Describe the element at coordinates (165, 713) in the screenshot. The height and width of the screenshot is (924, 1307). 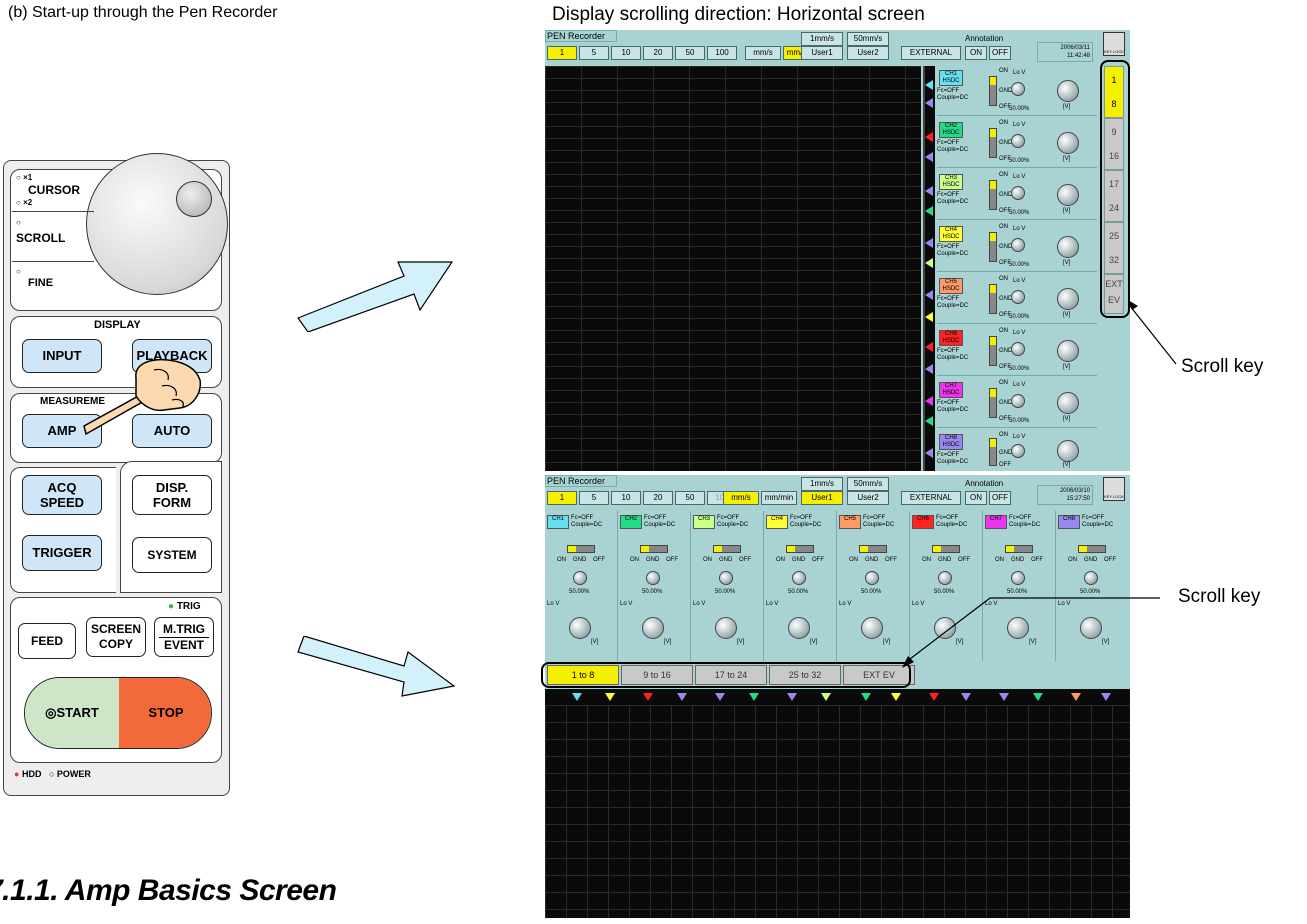
I see `stop-key: STOP` at that location.